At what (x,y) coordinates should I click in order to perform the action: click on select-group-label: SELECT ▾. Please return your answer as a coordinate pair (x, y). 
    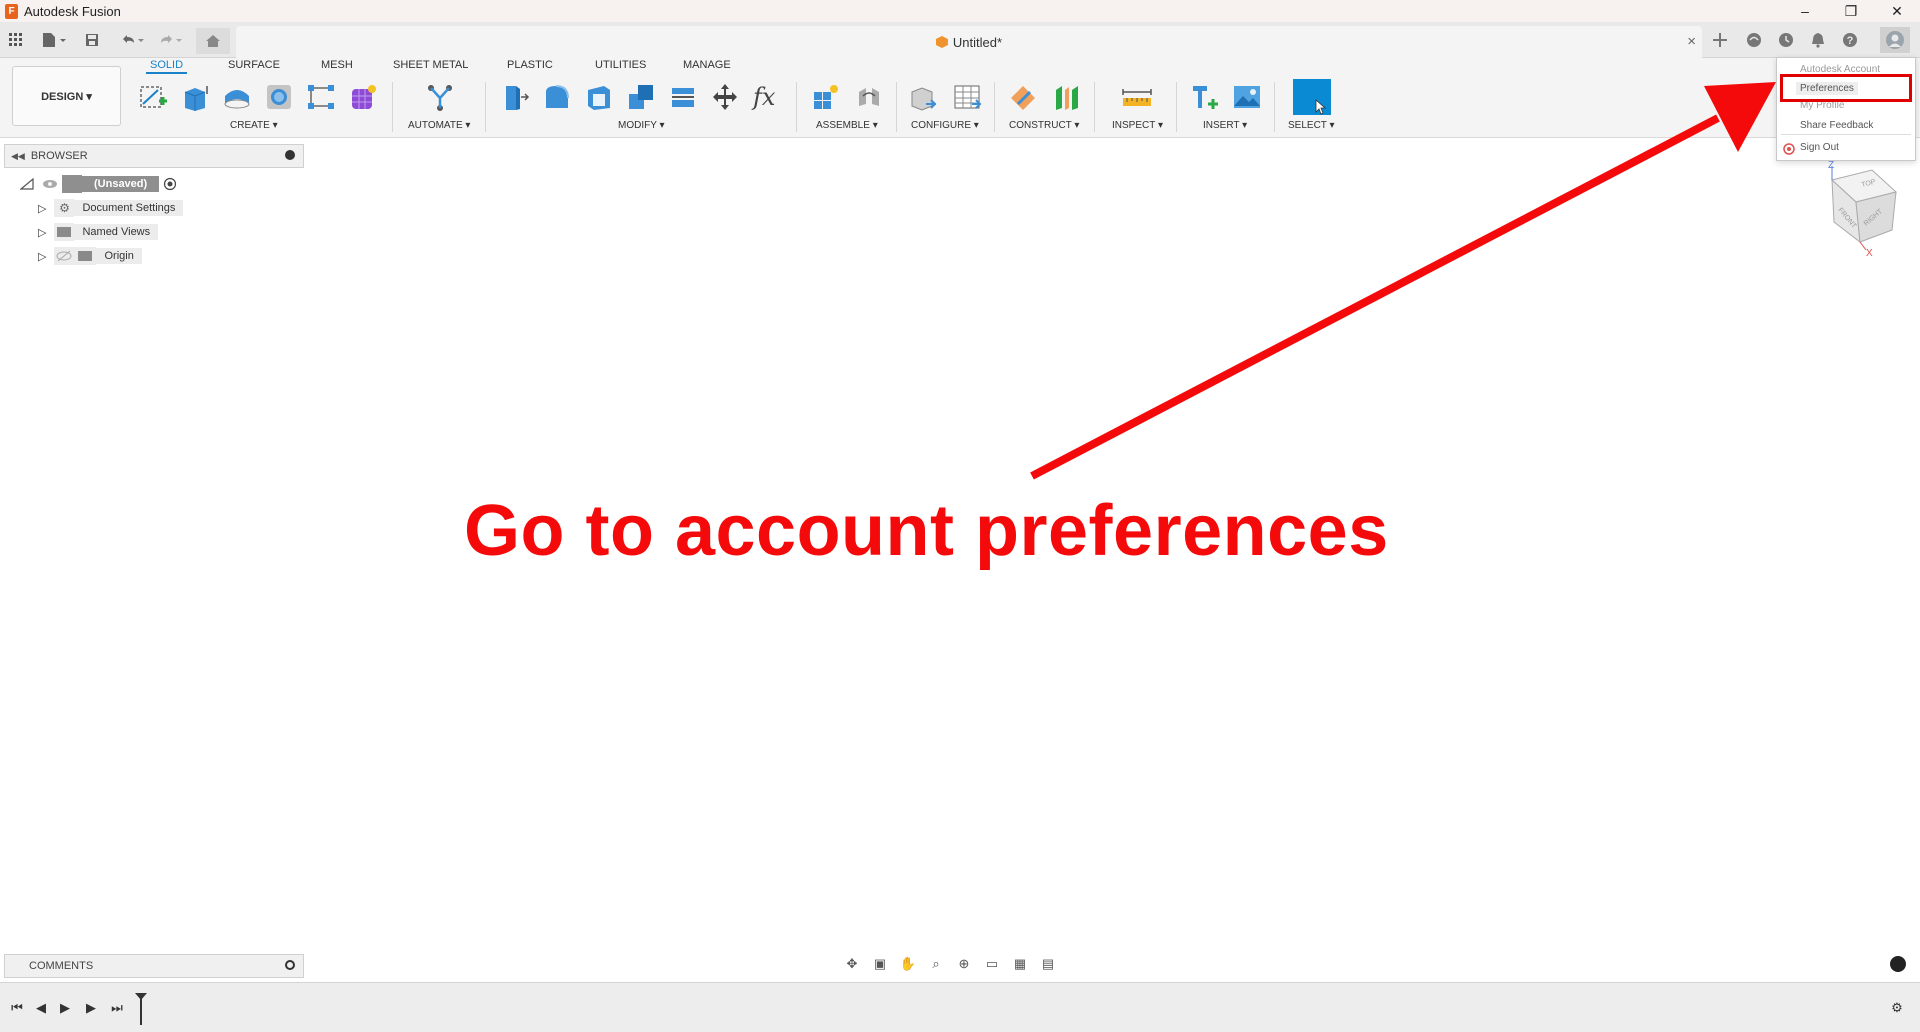
    Looking at the image, I should click on (1311, 125).